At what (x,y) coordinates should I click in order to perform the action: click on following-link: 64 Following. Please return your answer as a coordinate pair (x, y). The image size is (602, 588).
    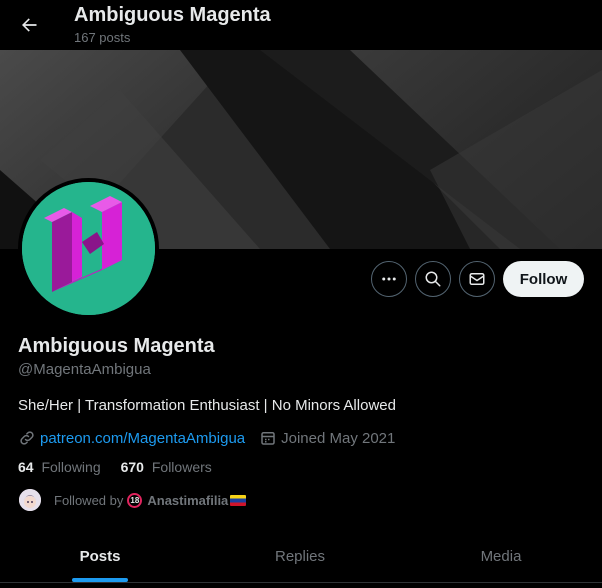
    Looking at the image, I should click on (59, 467).